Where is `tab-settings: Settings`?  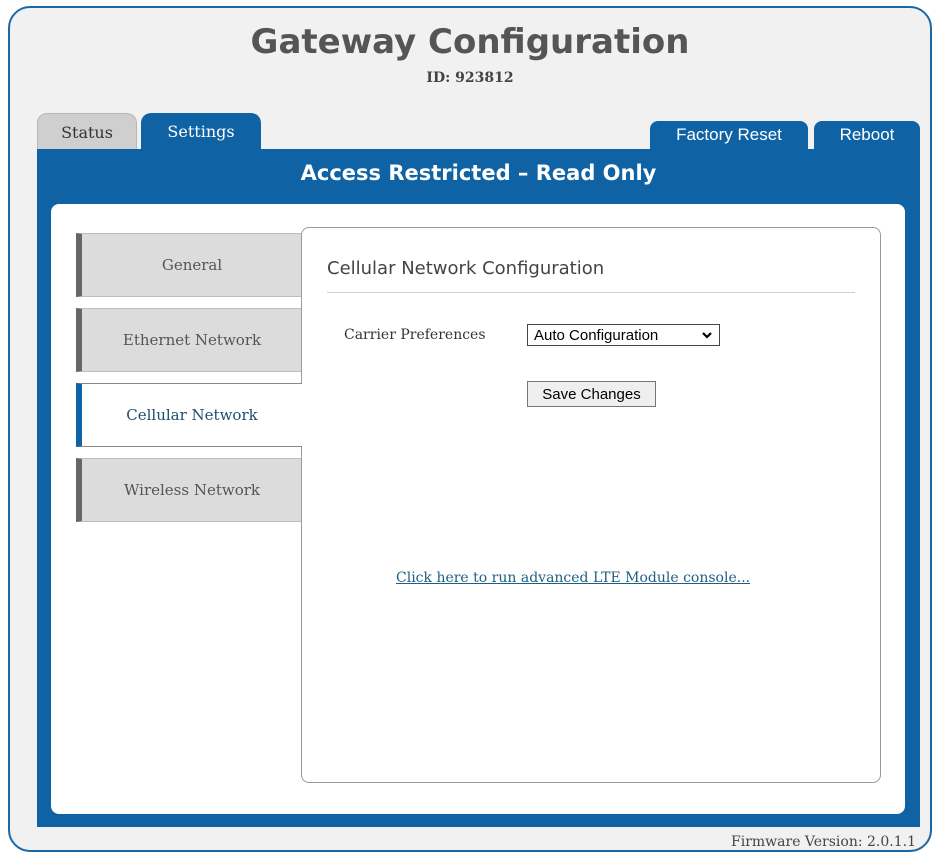 tab-settings: Settings is located at coordinates (201, 133).